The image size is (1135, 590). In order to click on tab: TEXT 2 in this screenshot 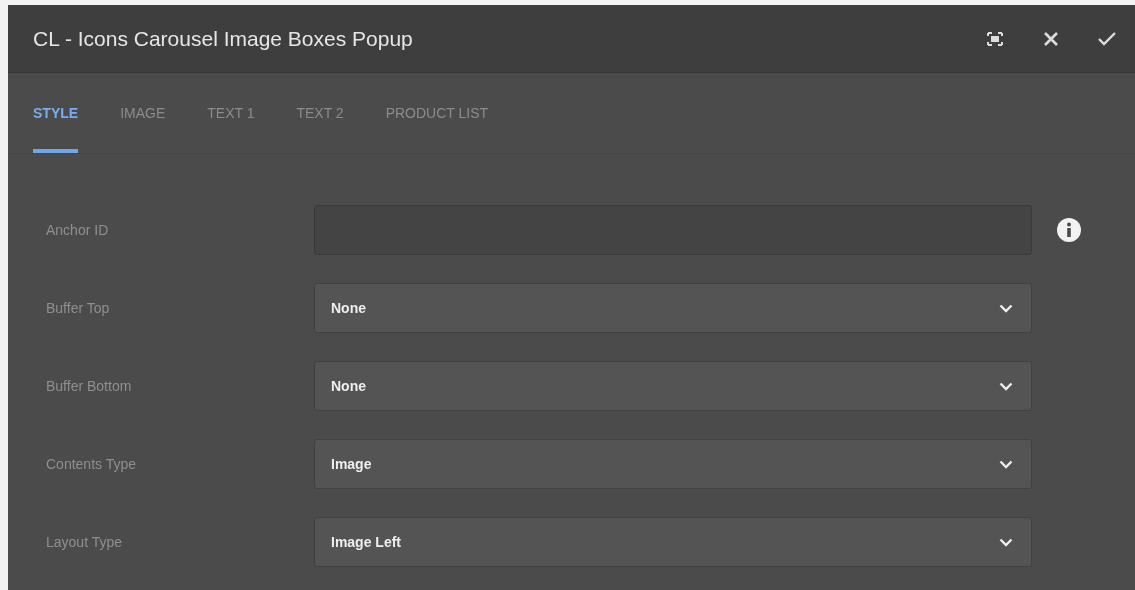, I will do `click(320, 113)`.